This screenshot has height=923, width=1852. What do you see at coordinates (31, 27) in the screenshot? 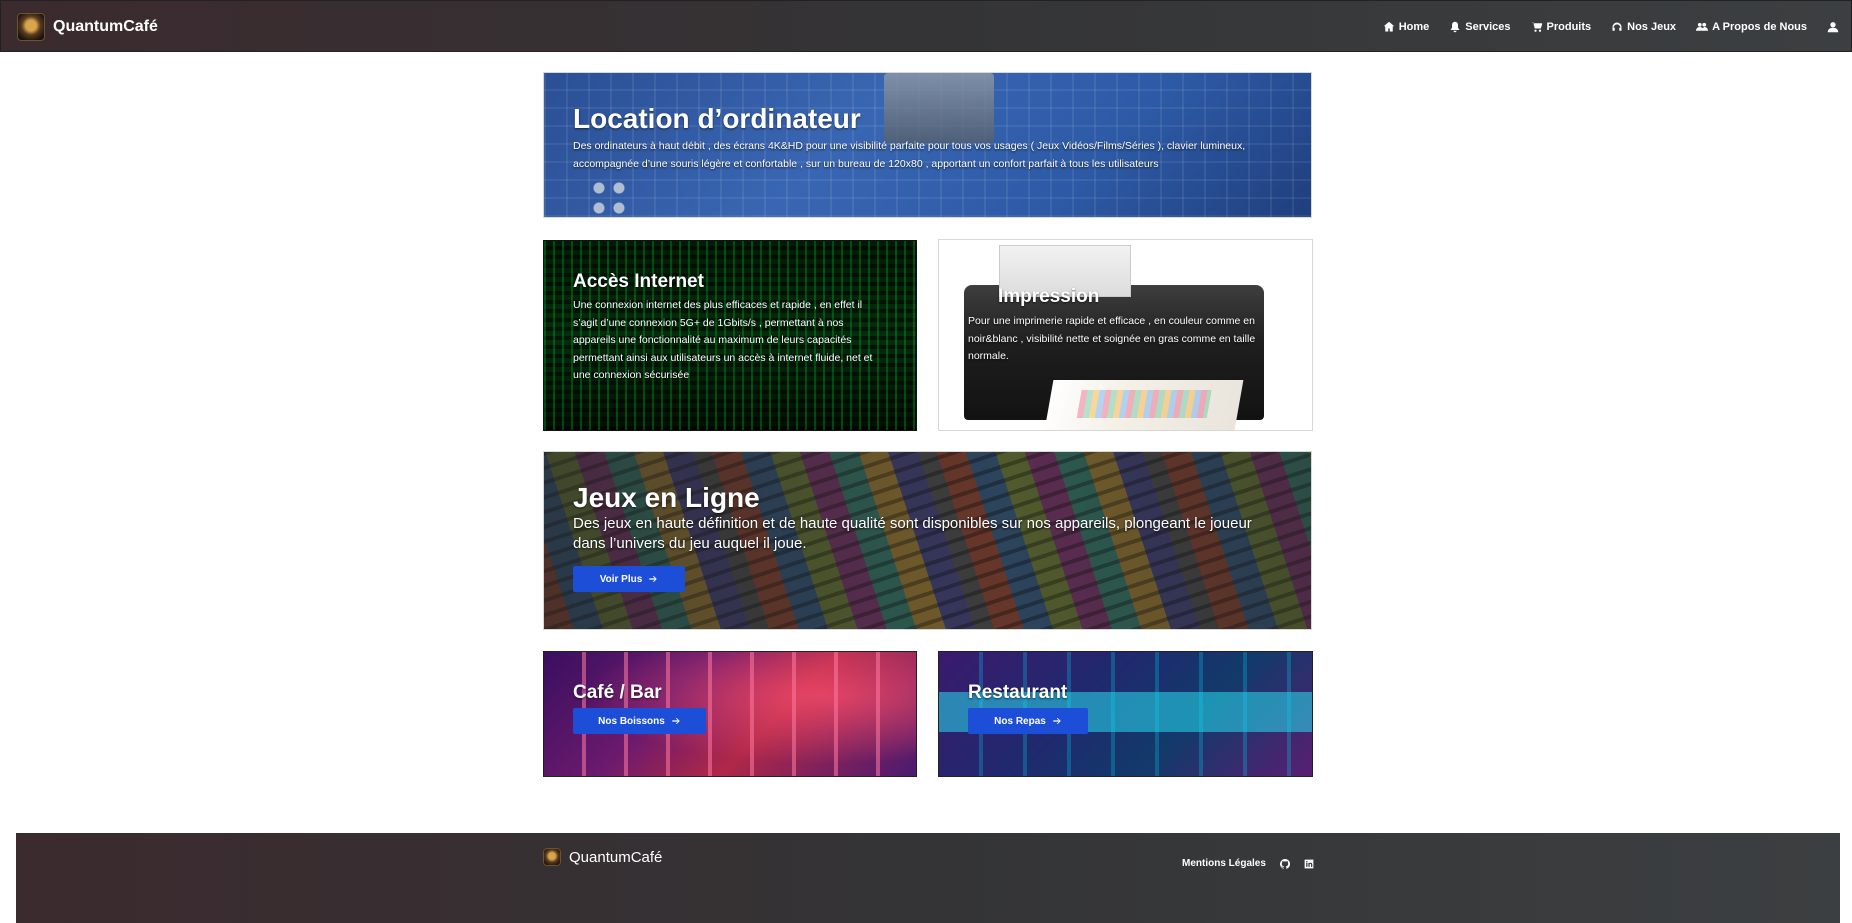
I see `brand-logo` at bounding box center [31, 27].